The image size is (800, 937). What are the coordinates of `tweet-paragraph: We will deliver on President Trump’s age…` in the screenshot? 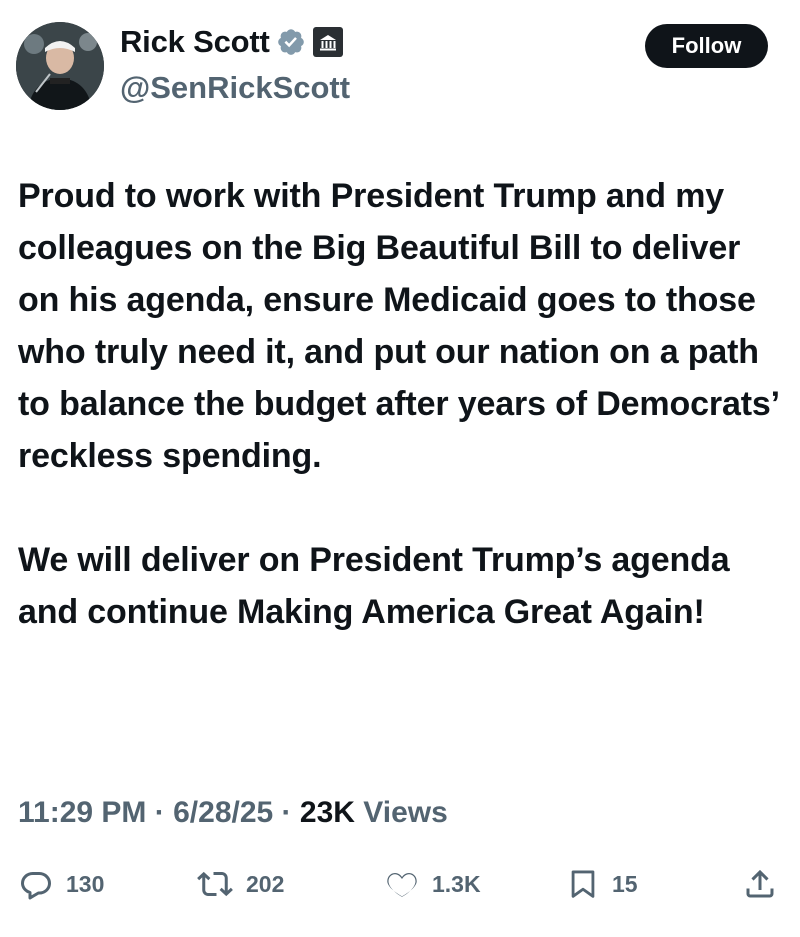 It's located at (374, 586).